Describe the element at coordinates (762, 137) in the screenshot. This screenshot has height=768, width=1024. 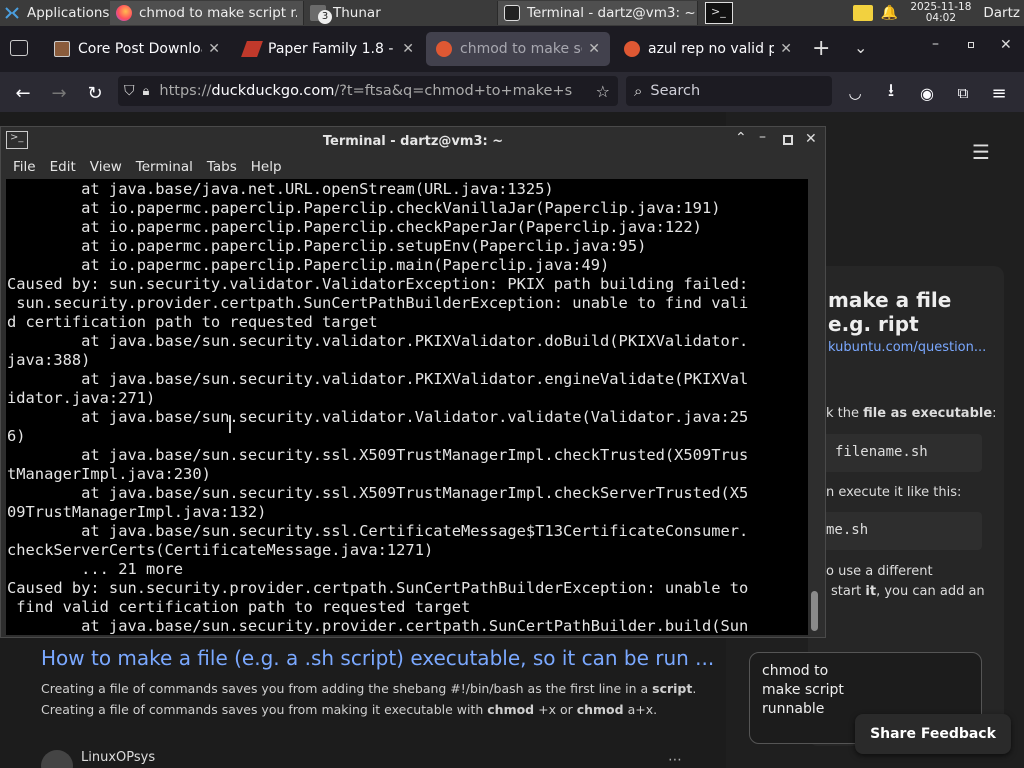
I see `terminal-minimize-icon: –` at that location.